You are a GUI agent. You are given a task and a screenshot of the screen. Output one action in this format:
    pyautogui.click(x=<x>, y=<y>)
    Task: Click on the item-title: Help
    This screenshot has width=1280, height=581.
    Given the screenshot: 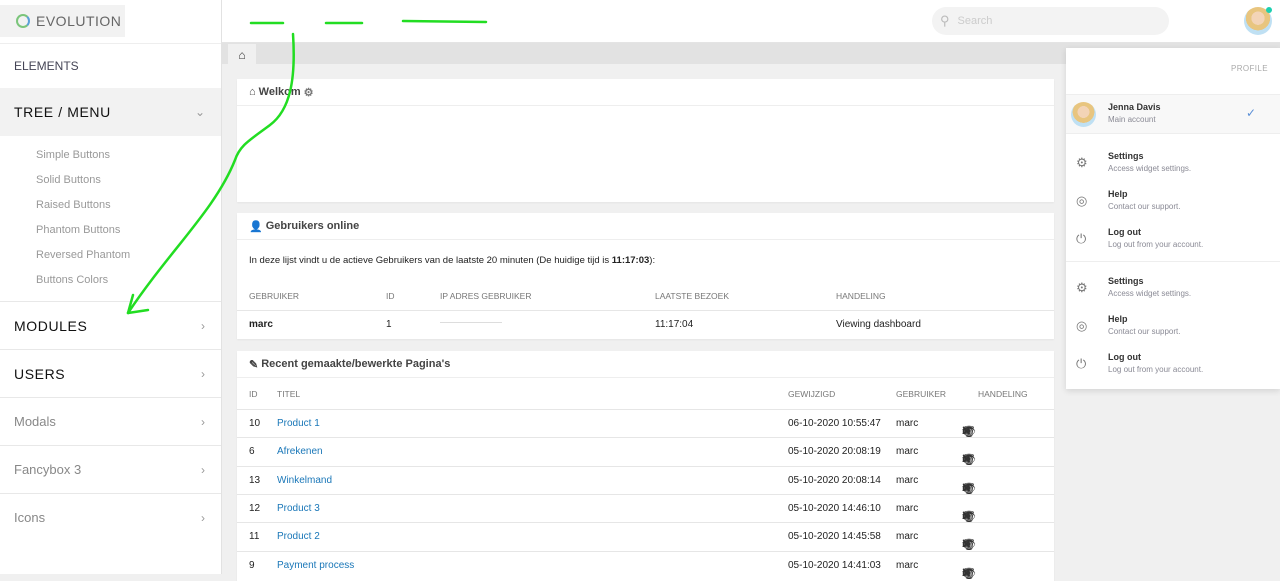 What is the action you would take?
    pyautogui.click(x=1118, y=194)
    